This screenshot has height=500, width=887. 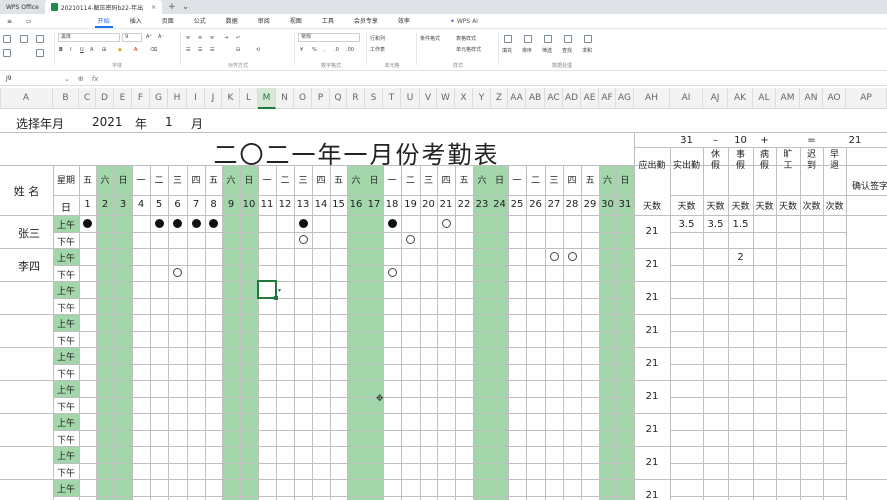 I want to click on align-right-icon: ☰, so click(x=212, y=50).